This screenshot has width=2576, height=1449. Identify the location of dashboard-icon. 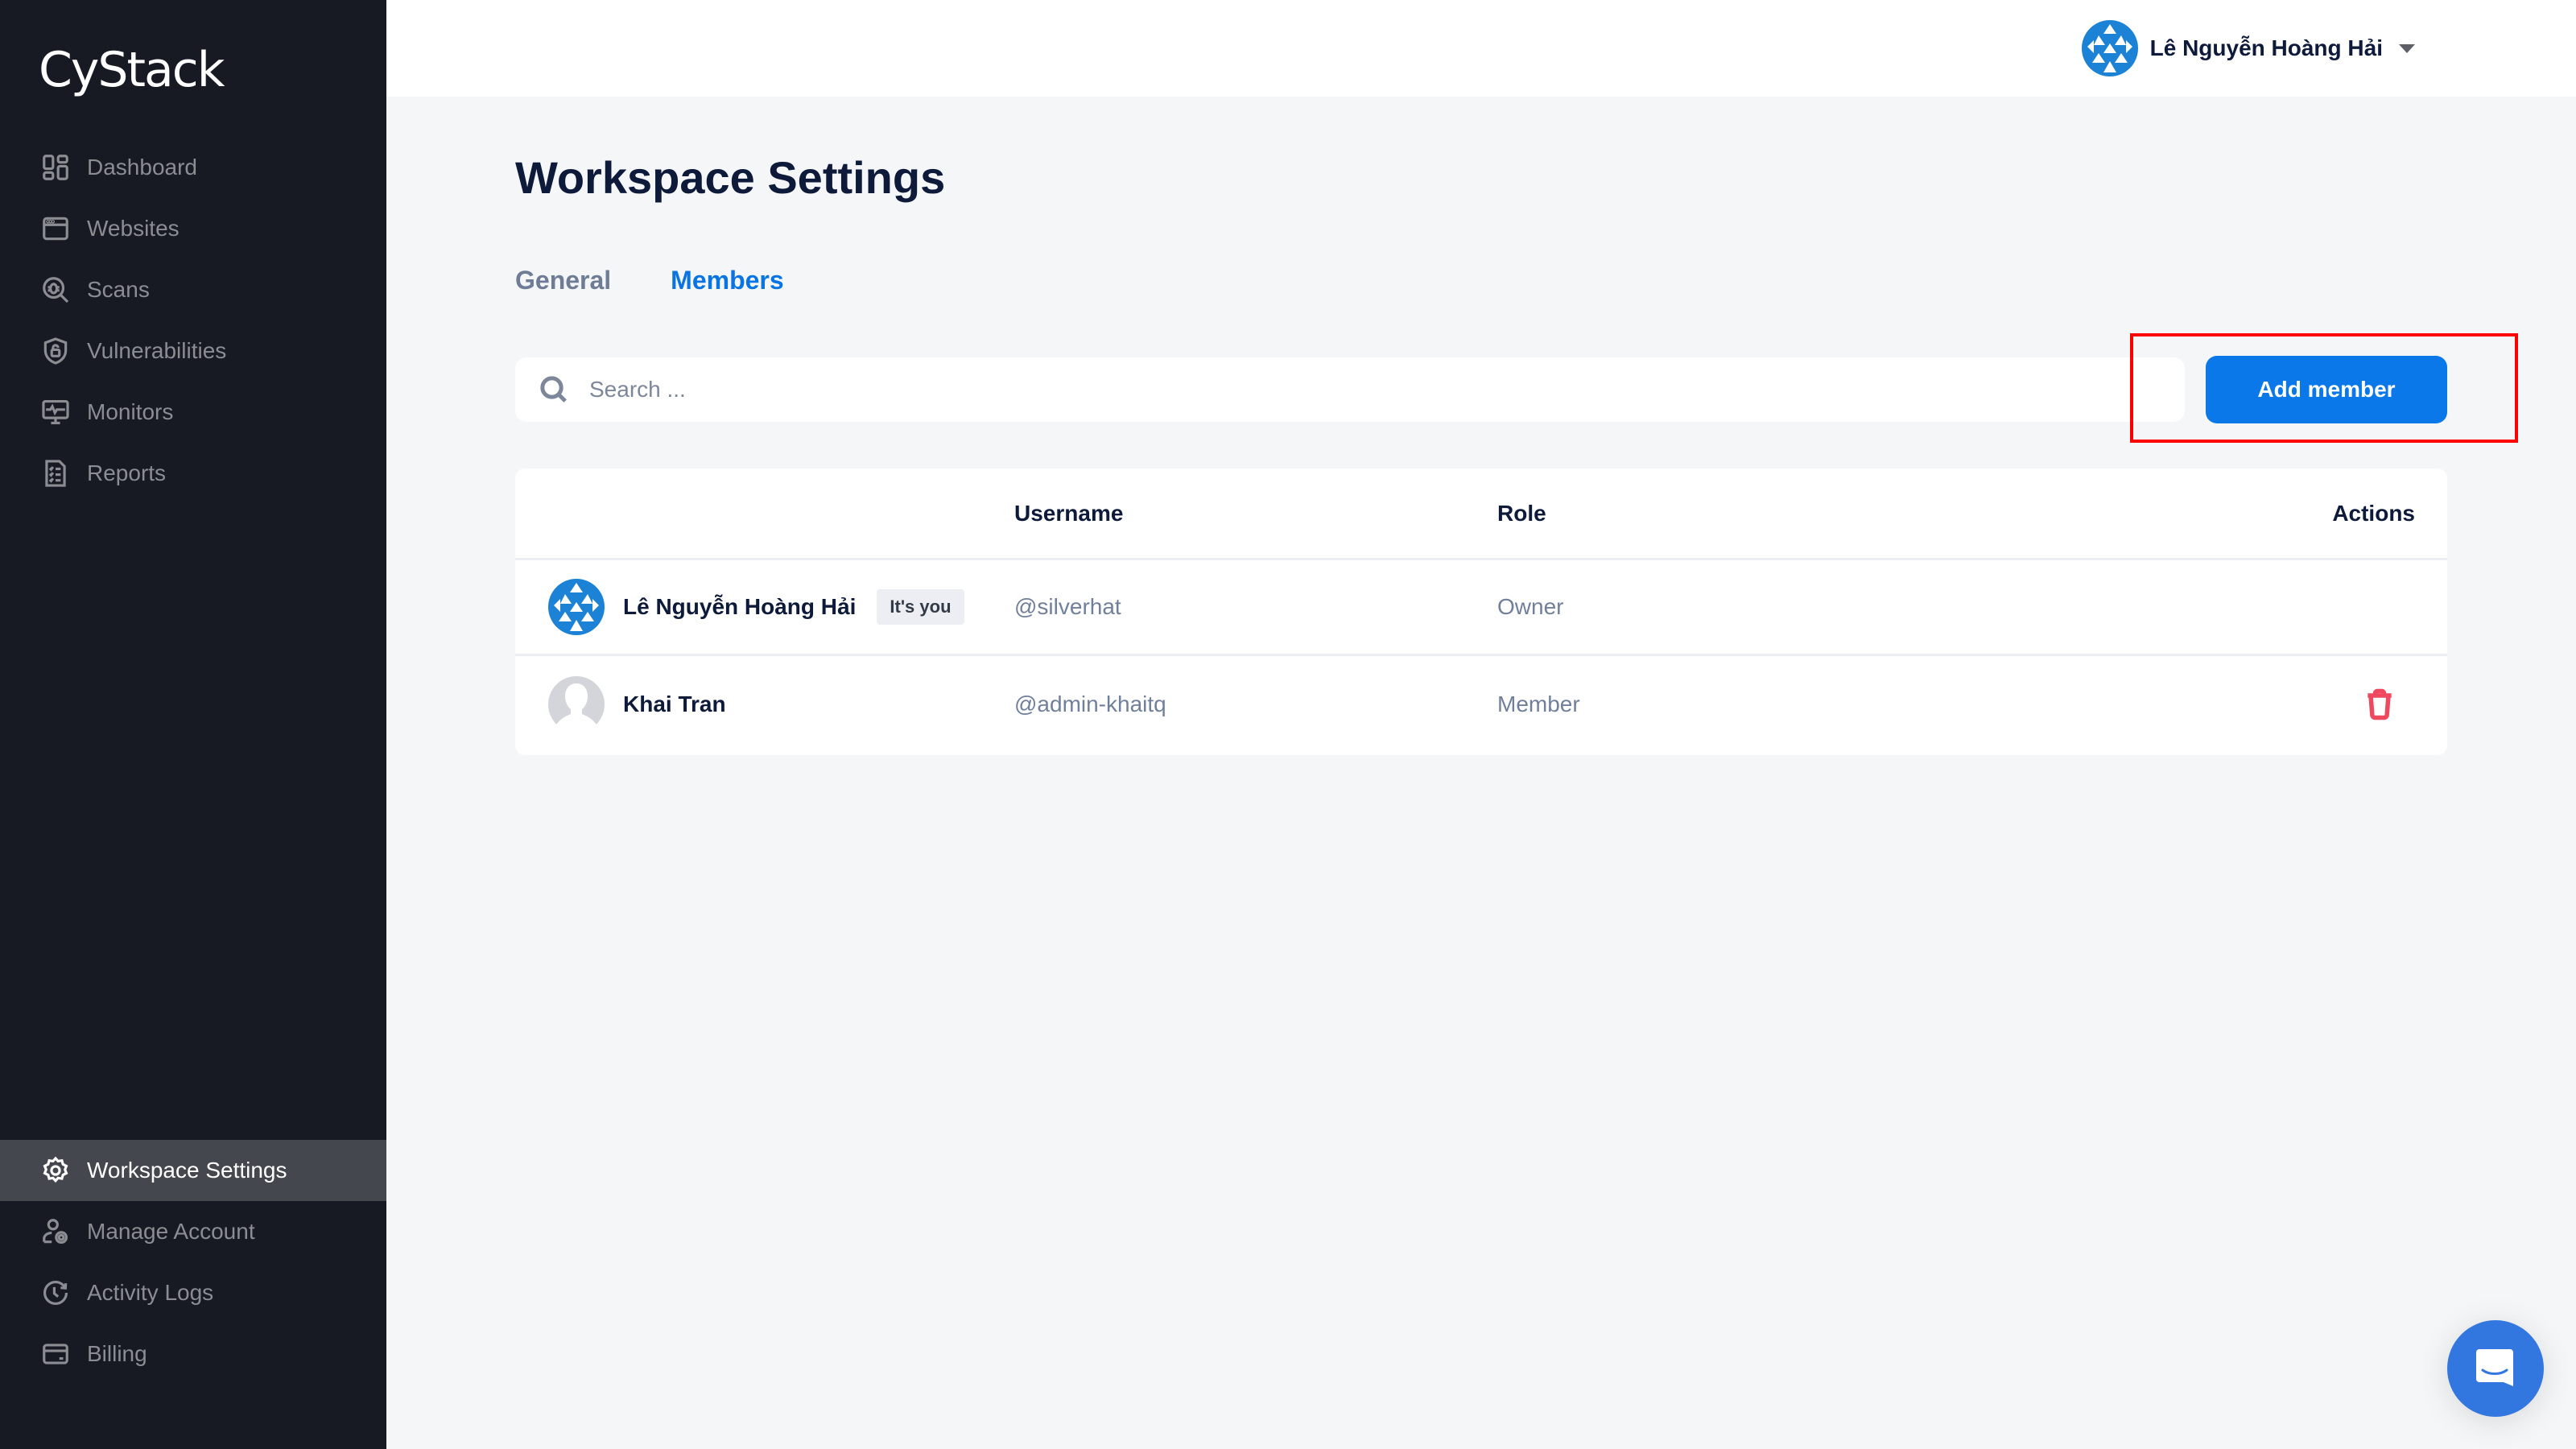
(55, 167).